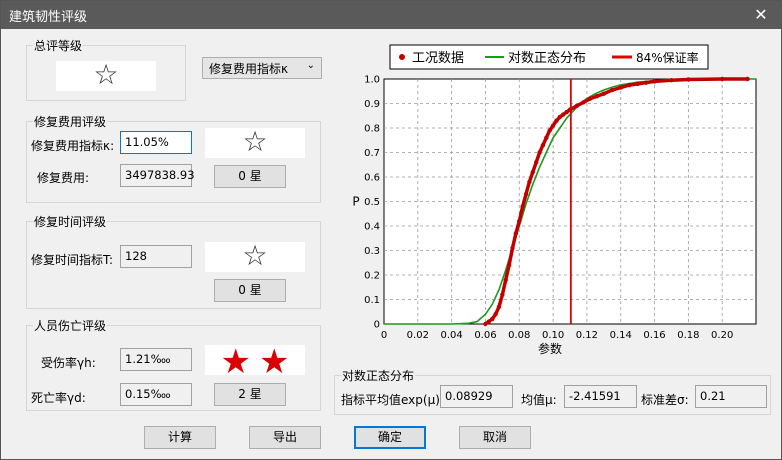 The image size is (782, 460). Describe the element at coordinates (547, 58) in the screenshot. I see `legend-label-fit: 对数正态分布` at that location.